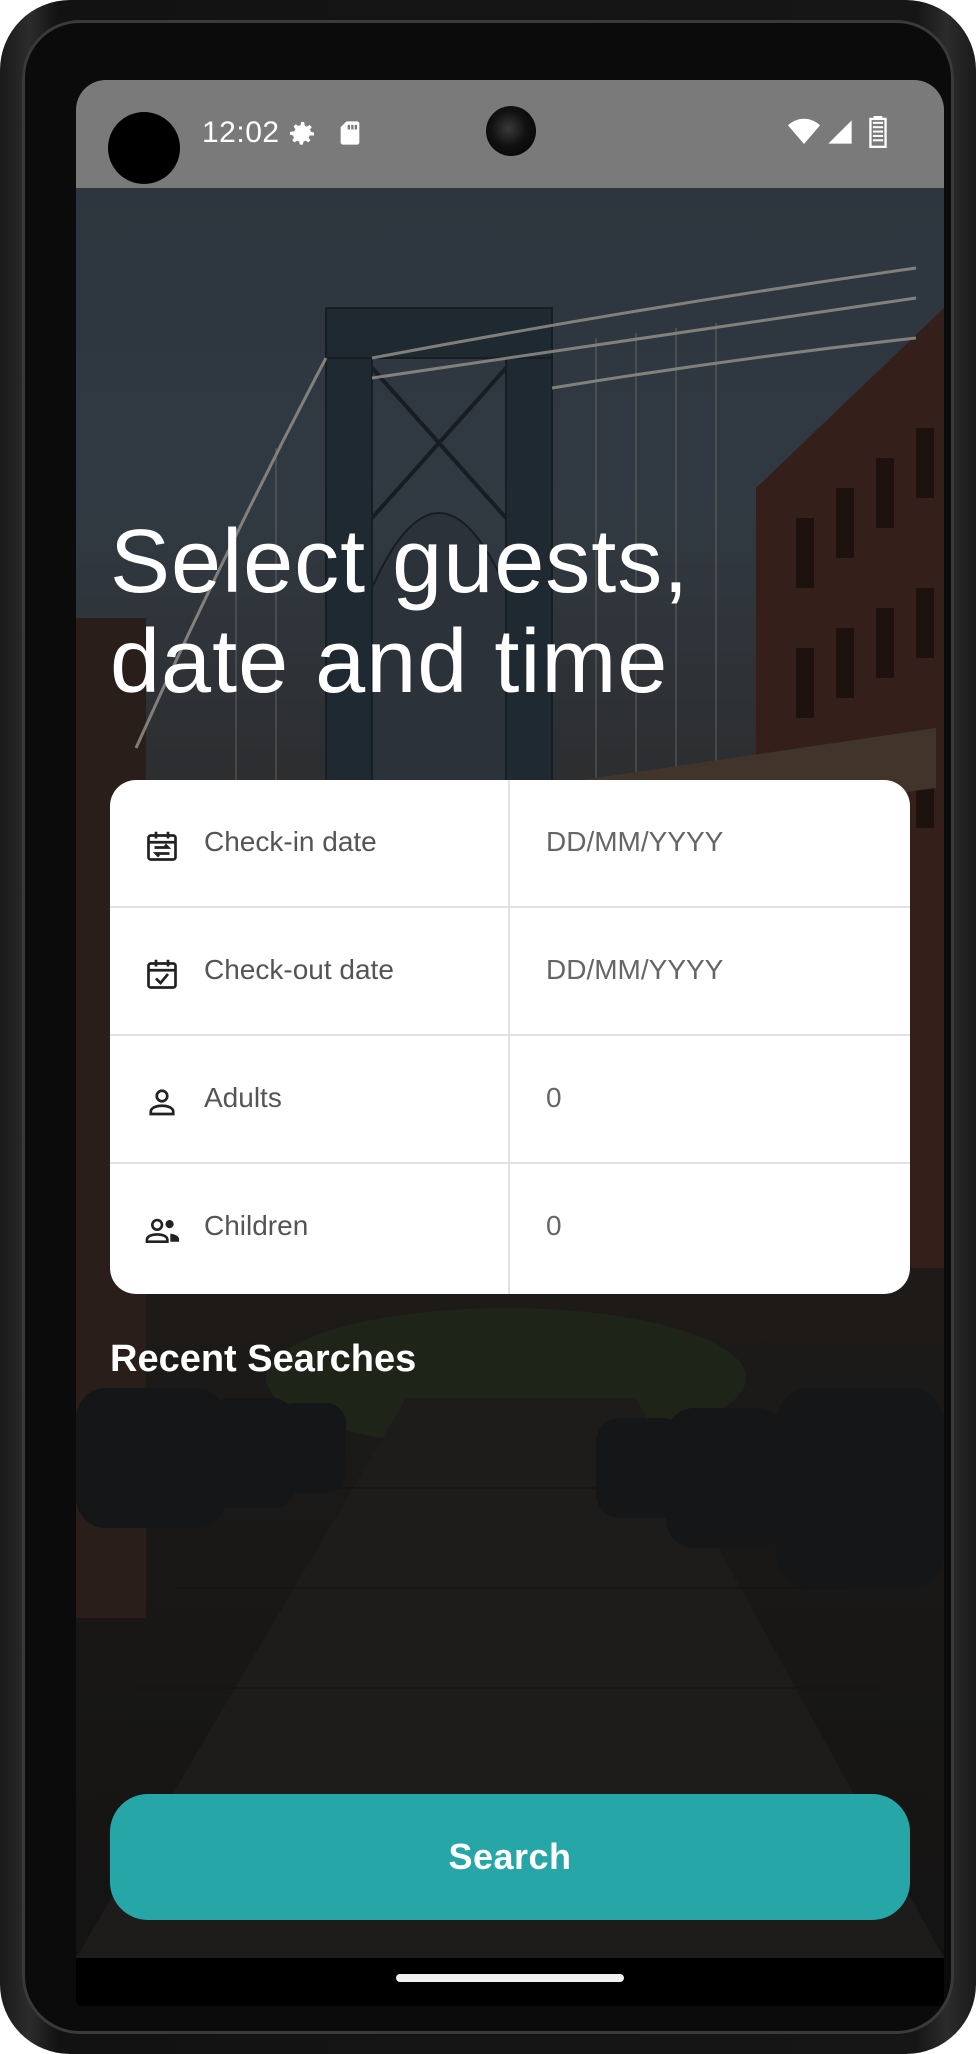 This screenshot has width=976, height=2054. Describe the element at coordinates (510, 972) in the screenshot. I see `check-out-row: Check-out date DD/MM/YYYY` at that location.